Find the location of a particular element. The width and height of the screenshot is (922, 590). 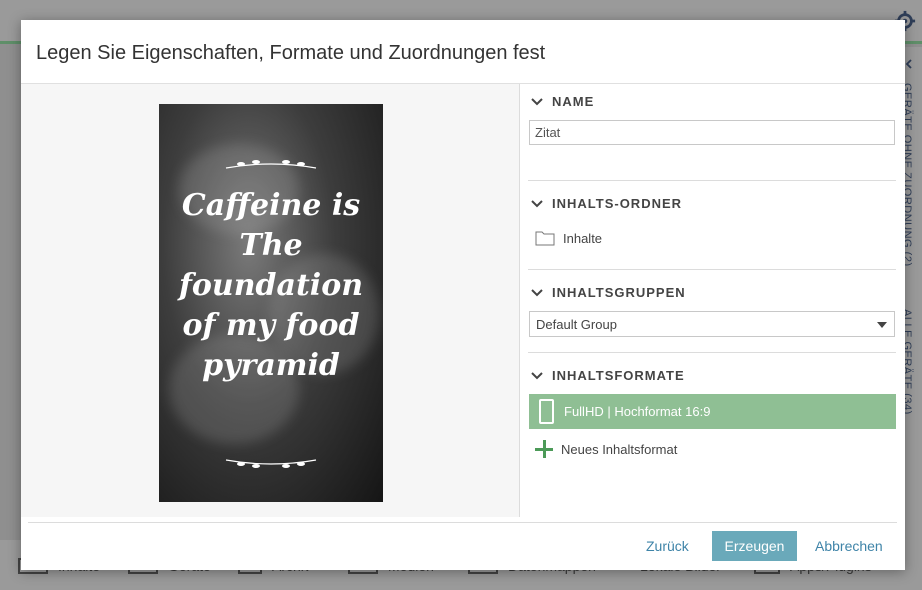

footer-divider is located at coordinates (462, 522).